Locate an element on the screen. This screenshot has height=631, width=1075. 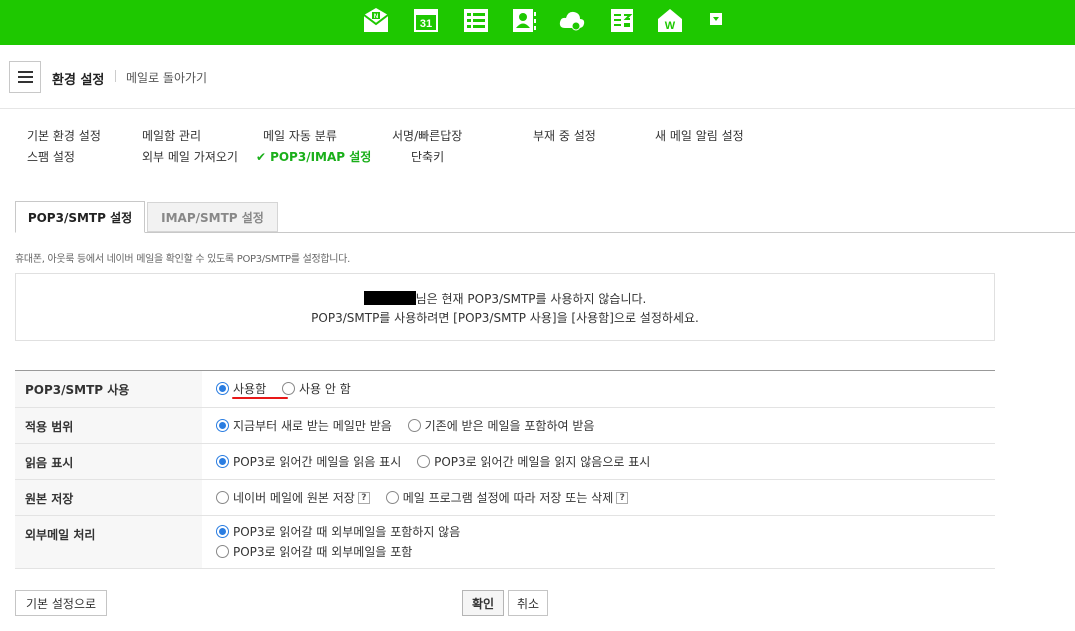
nav-mailbox-manage: 메일함 관리 is located at coordinates (171, 135).